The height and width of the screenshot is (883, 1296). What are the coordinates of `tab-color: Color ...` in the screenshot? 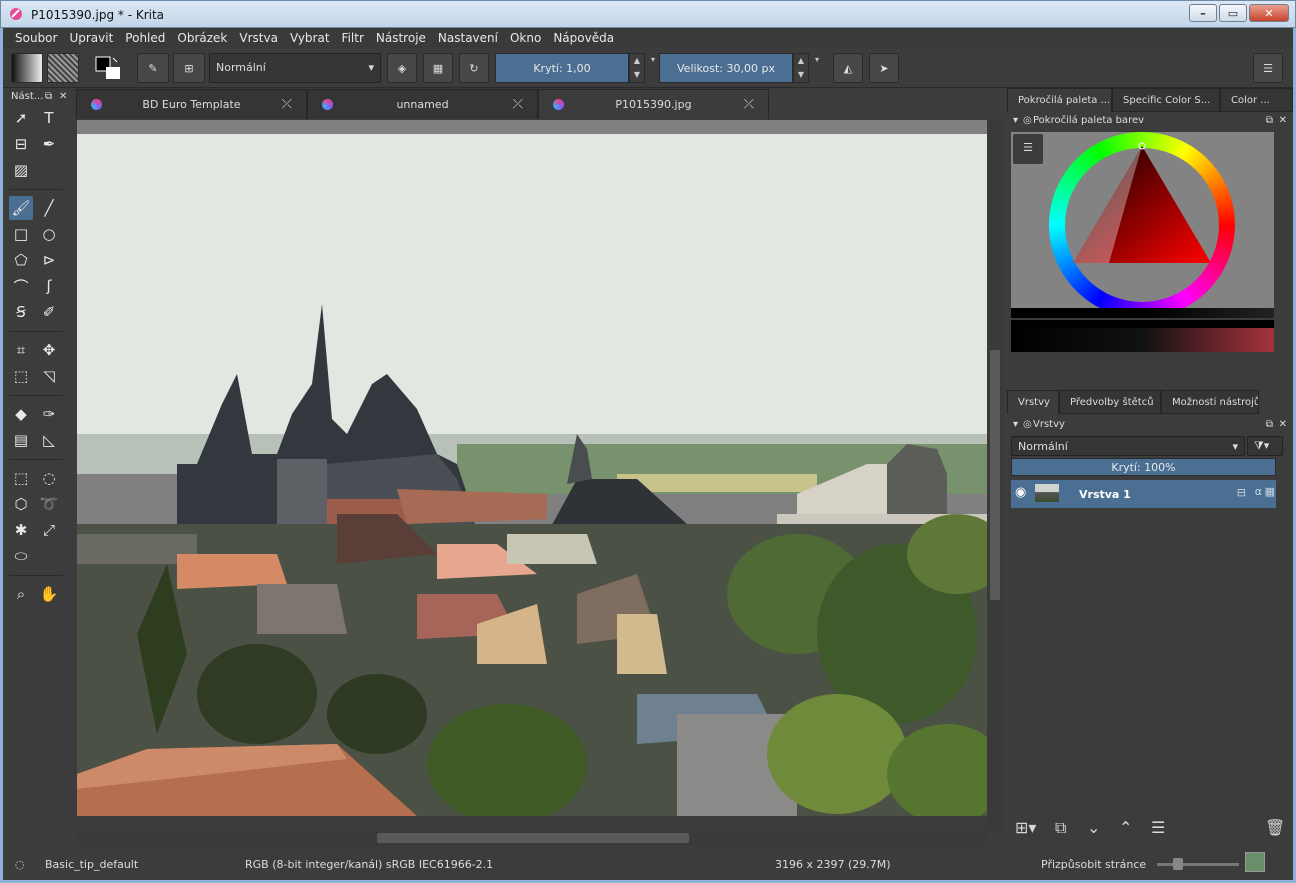 It's located at (1256, 100).